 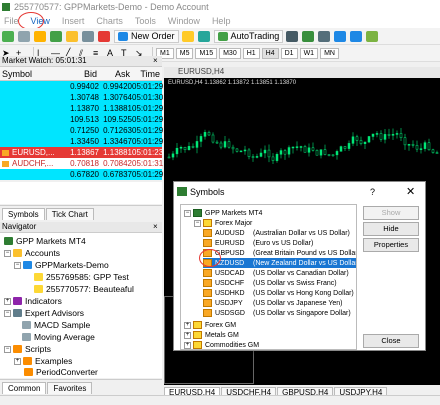 I want to click on navigator-close-icon: ×, so click(x=155, y=226).